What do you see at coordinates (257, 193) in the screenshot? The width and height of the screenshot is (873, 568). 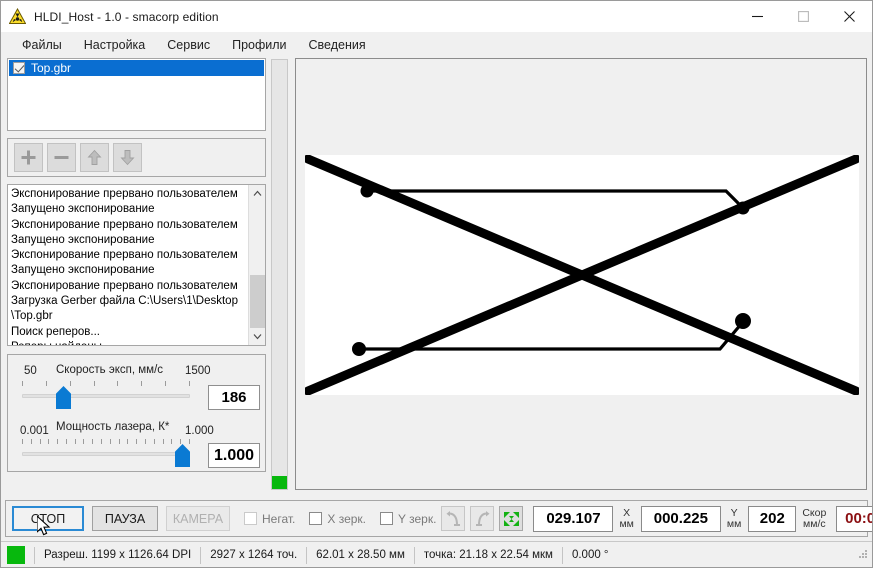 I see `scroll-up-icon` at bounding box center [257, 193].